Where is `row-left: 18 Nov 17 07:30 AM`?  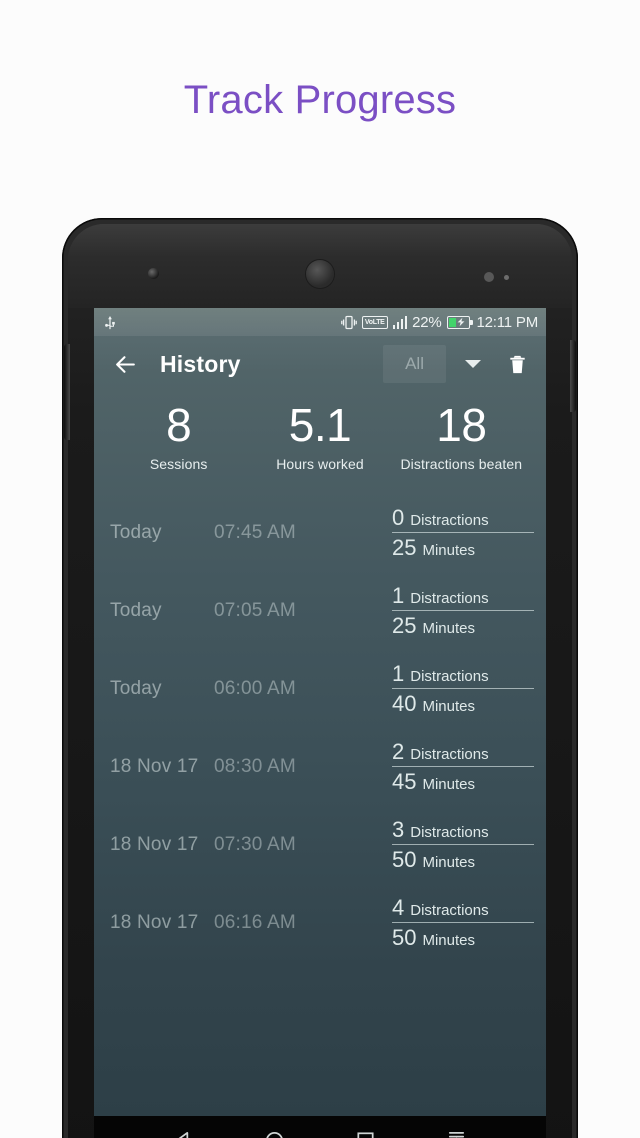
row-left: 18 Nov 17 07:30 AM is located at coordinates (251, 845).